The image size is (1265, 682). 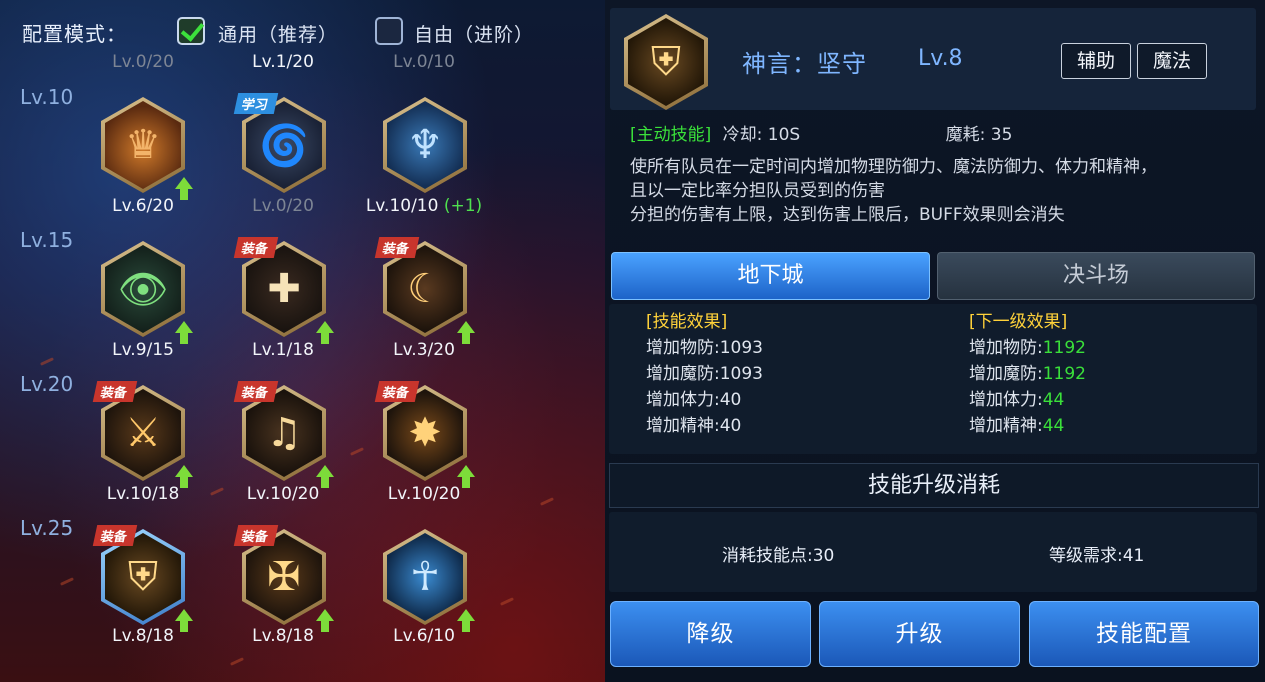 What do you see at coordinates (704, 348) in the screenshot?
I see `effect-row: 增加物防:1093` at bounding box center [704, 348].